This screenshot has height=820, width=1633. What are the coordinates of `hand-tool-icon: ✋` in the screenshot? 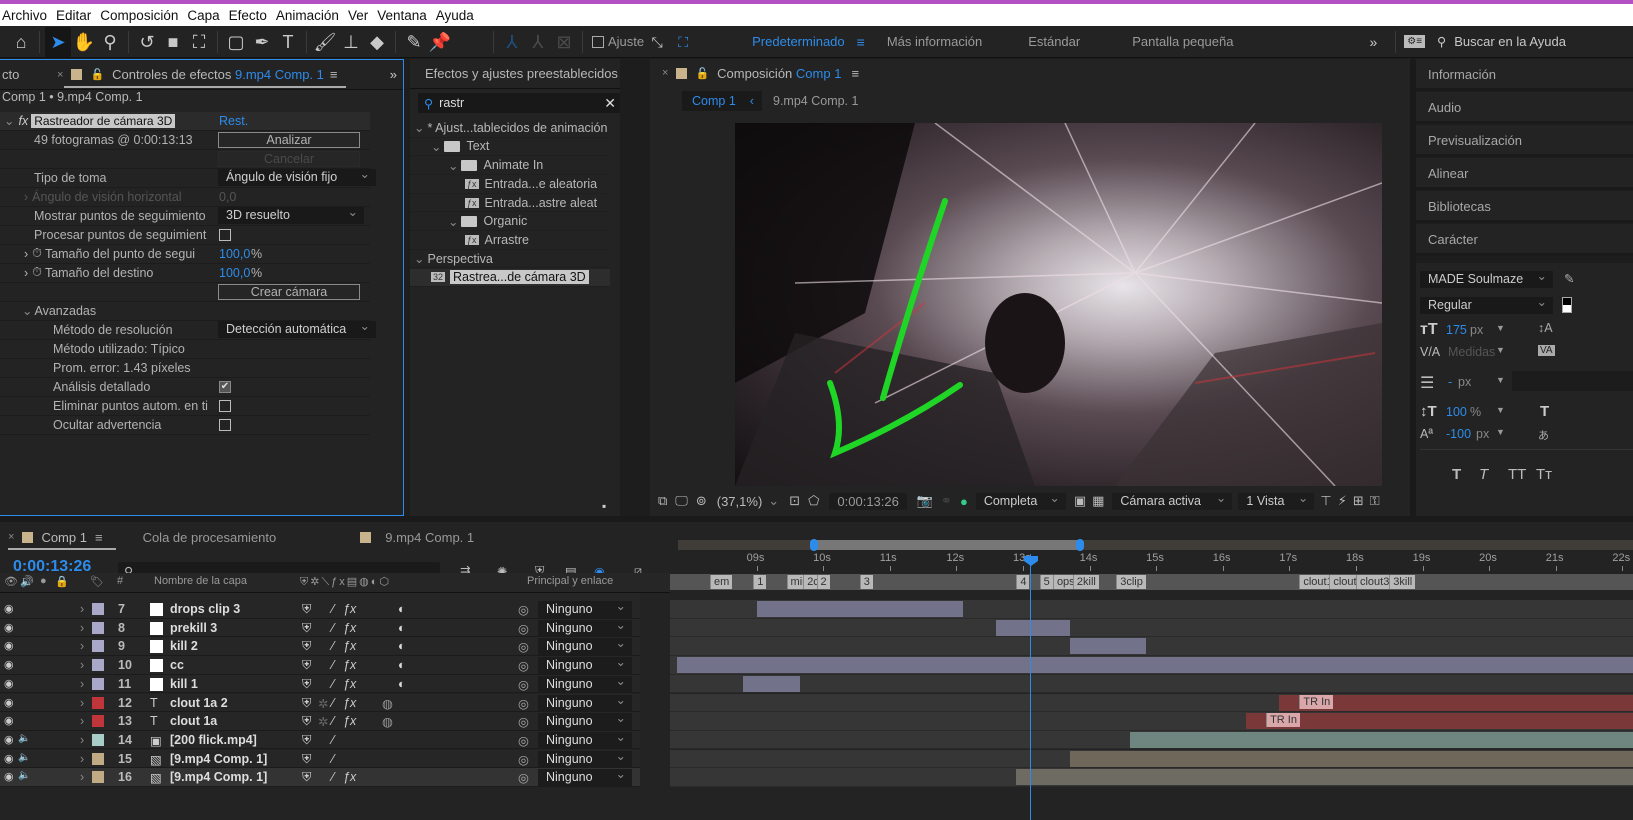 It's located at (84, 42).